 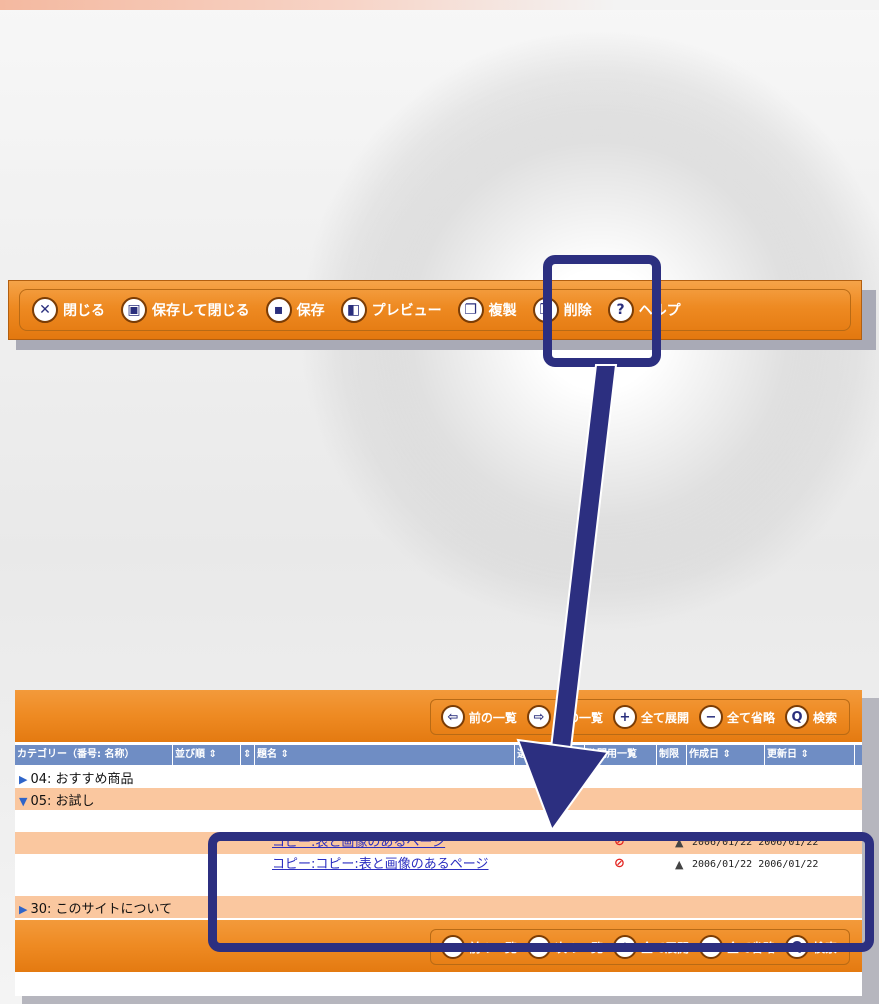 I want to click on header-title: 題名 ⇕, so click(x=385, y=755).